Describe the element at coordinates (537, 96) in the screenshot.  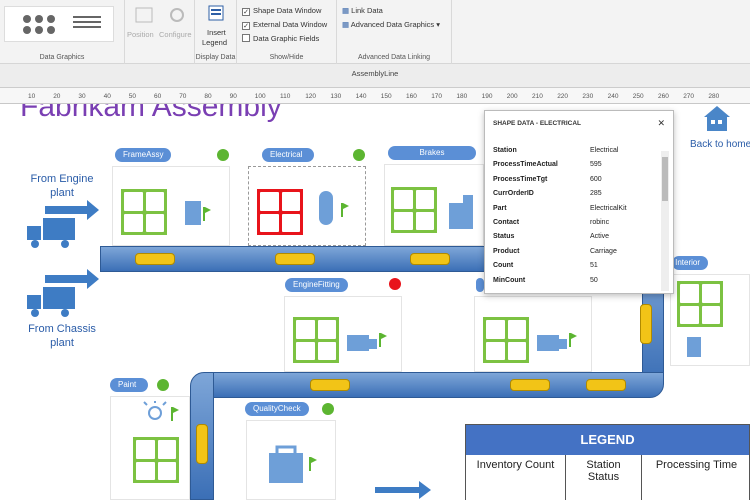
I see `ruler-tick-label: 210` at that location.